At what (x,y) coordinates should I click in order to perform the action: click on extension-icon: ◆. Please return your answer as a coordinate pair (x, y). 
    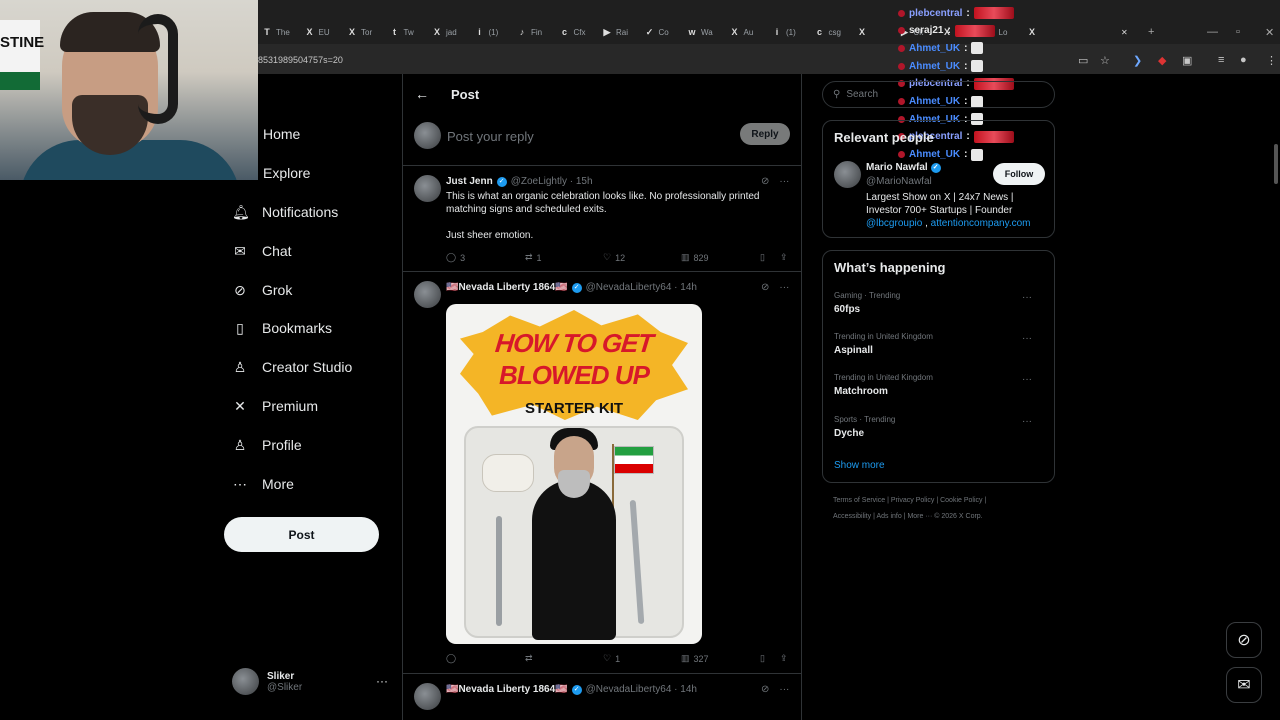
    Looking at the image, I should click on (1162, 60).